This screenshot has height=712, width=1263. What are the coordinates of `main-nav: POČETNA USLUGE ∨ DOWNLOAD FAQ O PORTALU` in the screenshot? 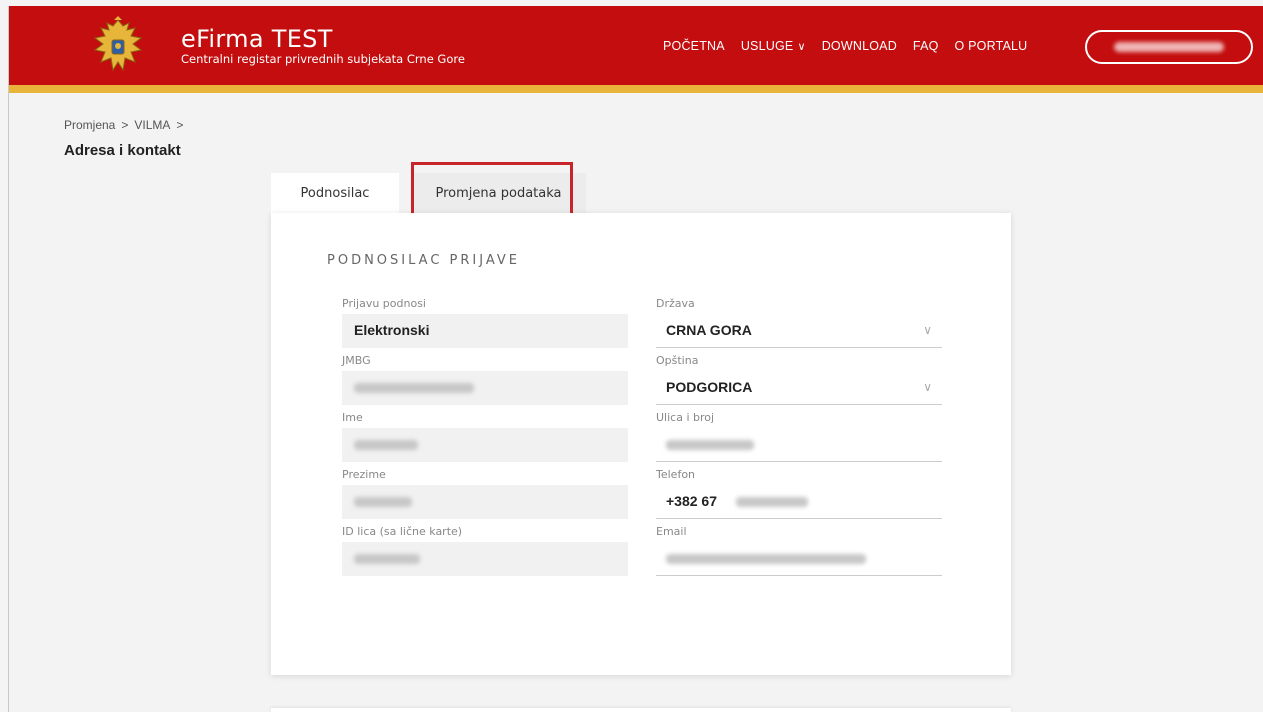 It's located at (853, 46).